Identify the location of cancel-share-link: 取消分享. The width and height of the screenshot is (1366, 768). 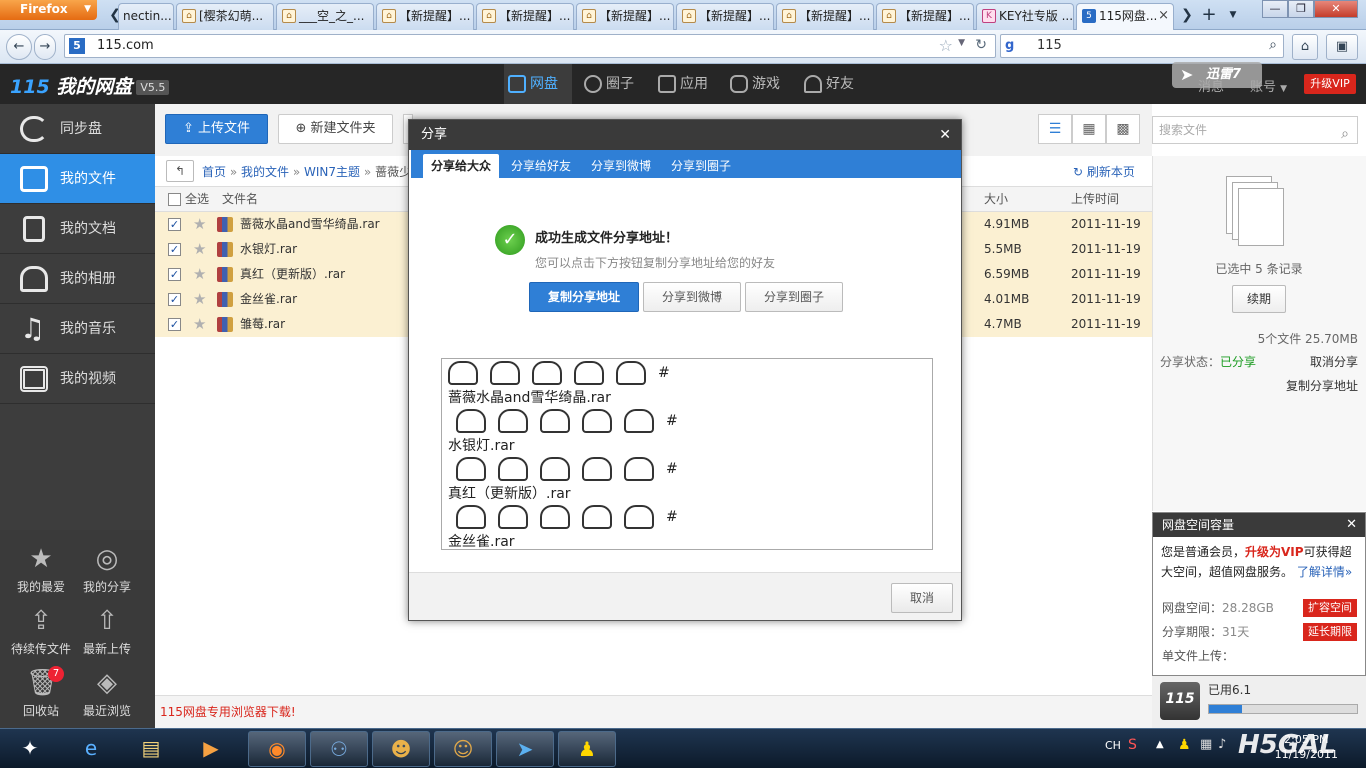
(1334, 361).